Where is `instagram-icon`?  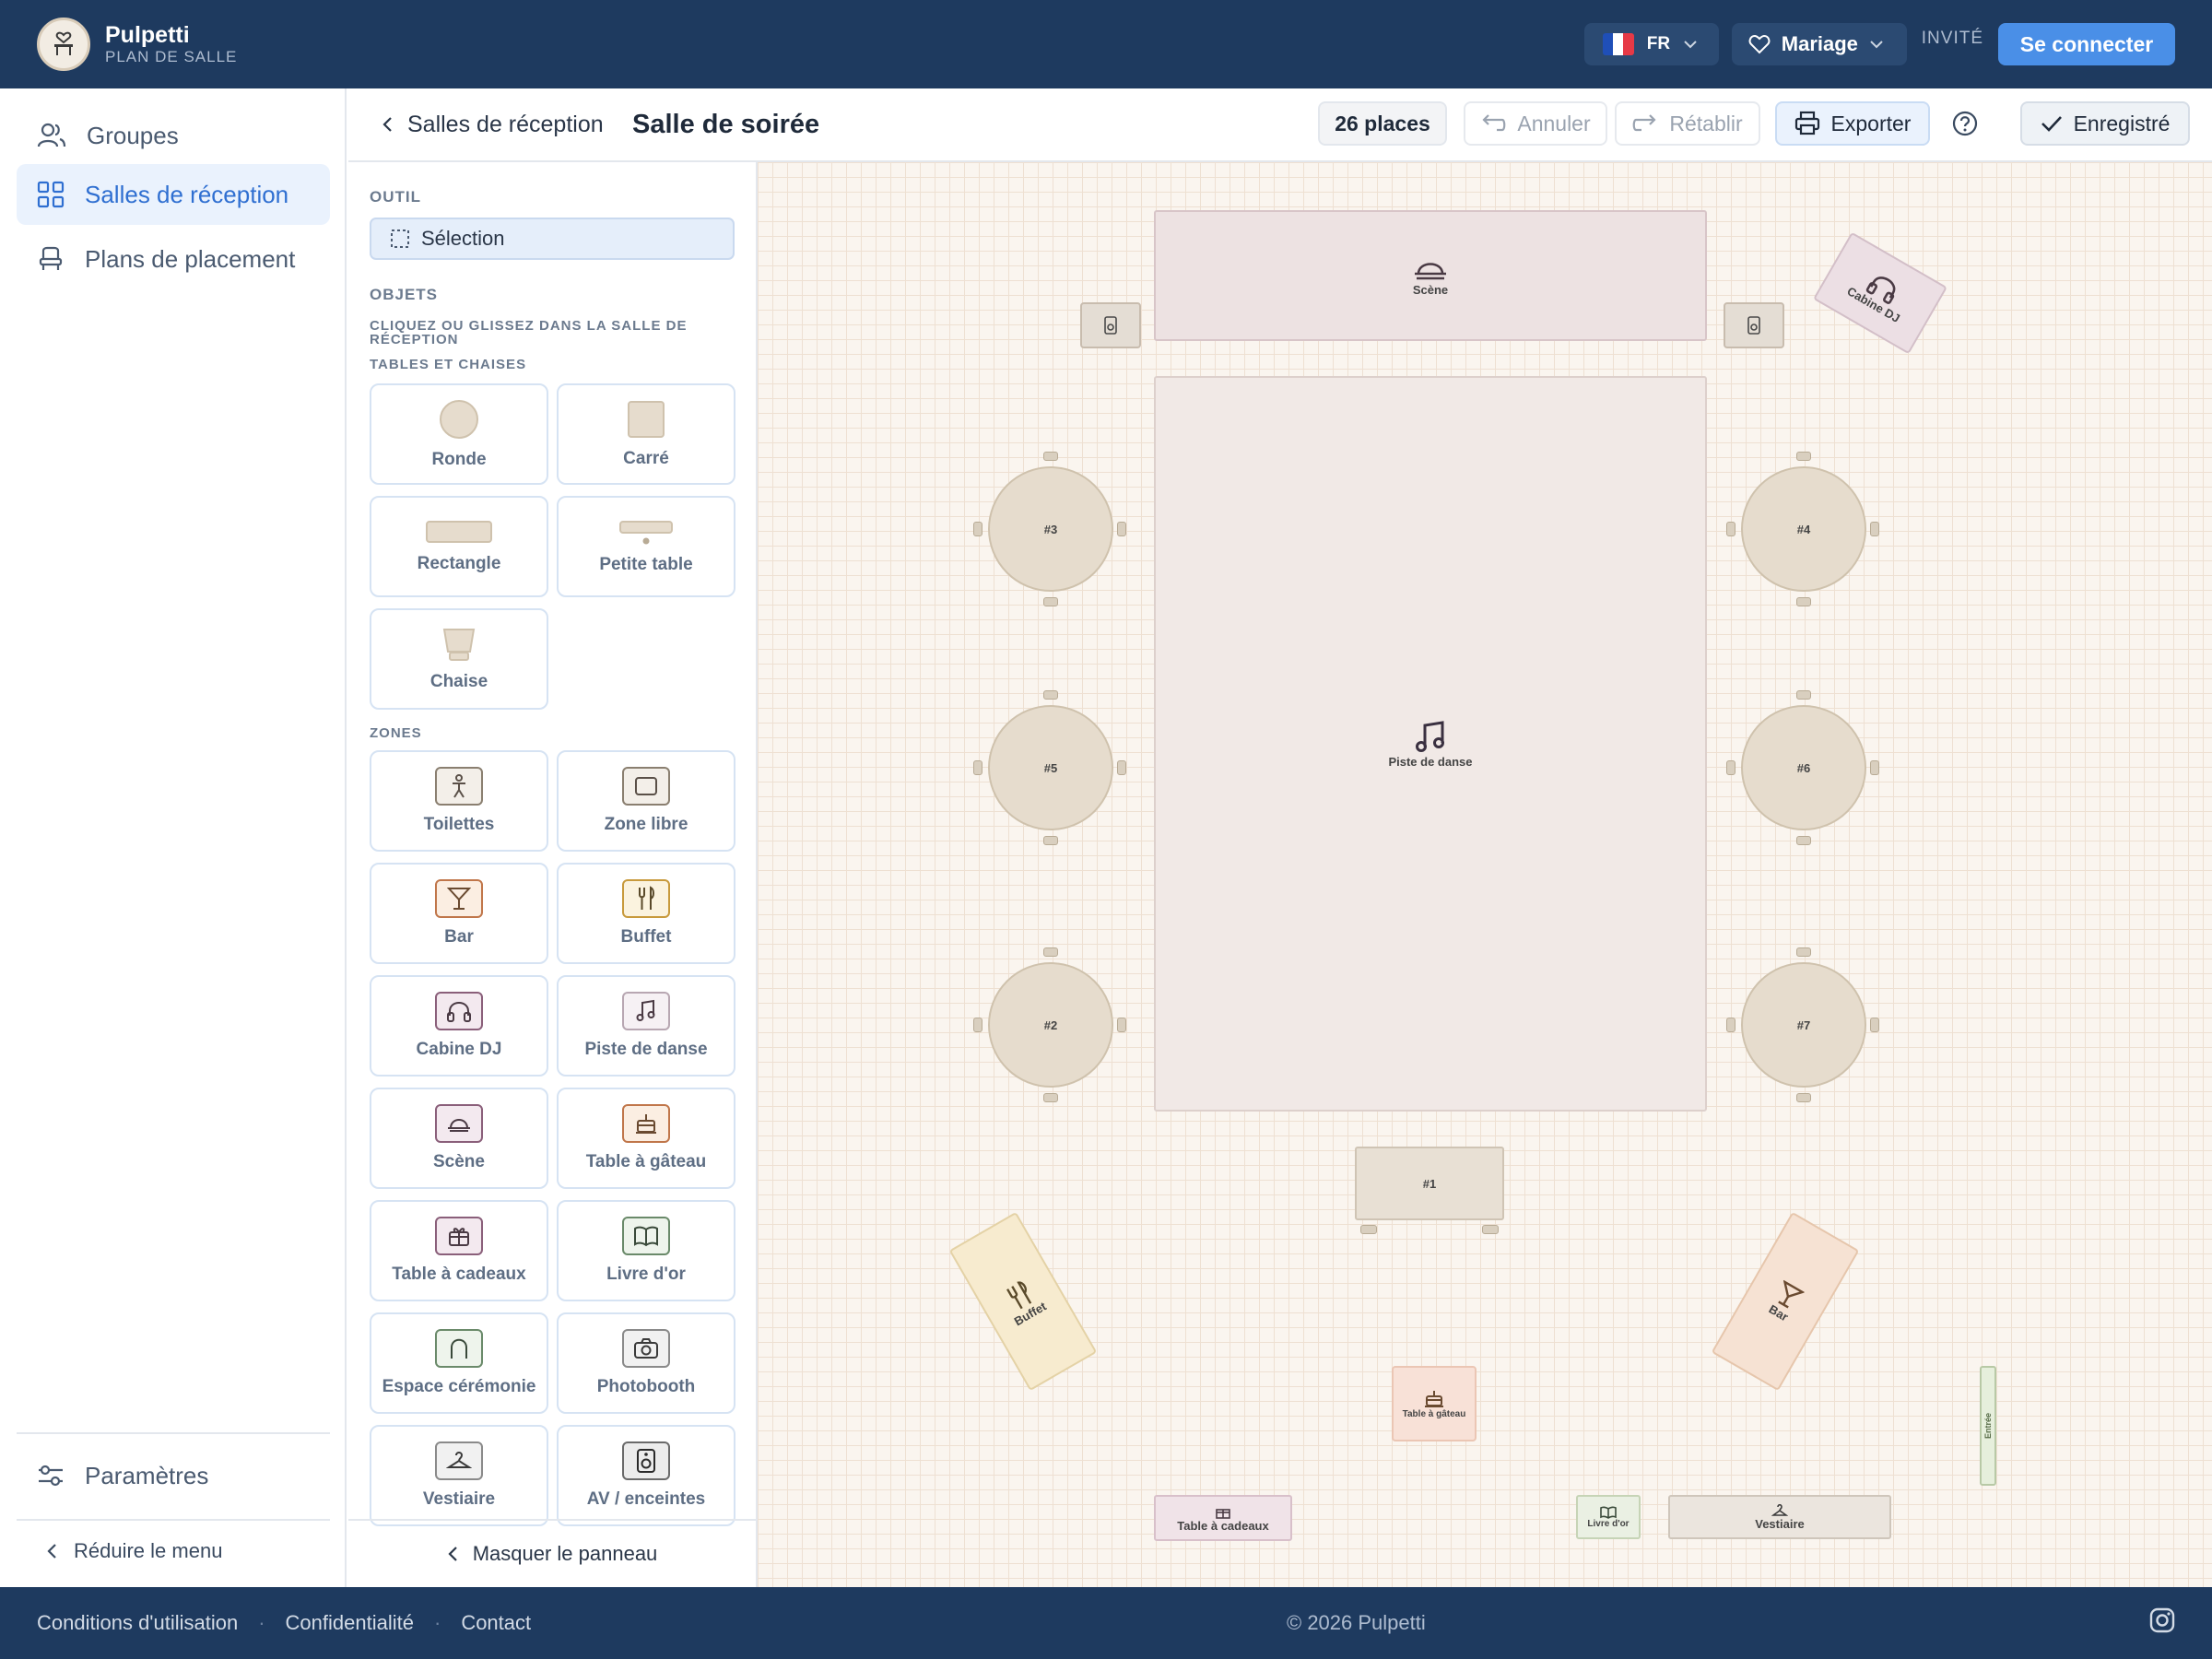
instagram-icon is located at coordinates (2162, 1623).